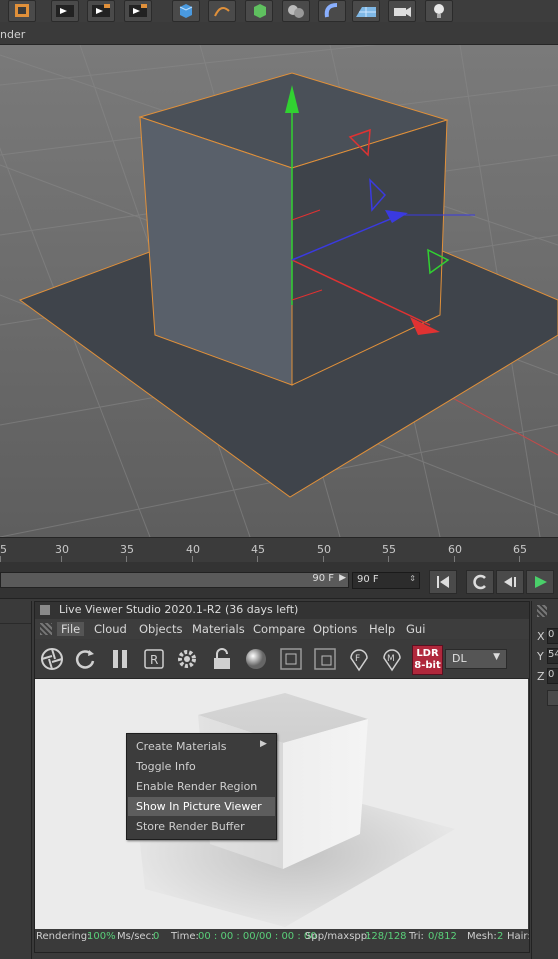 This screenshot has width=558, height=959. What do you see at coordinates (359, 659) in the screenshot?
I see `focus-pin-button: F` at bounding box center [359, 659].